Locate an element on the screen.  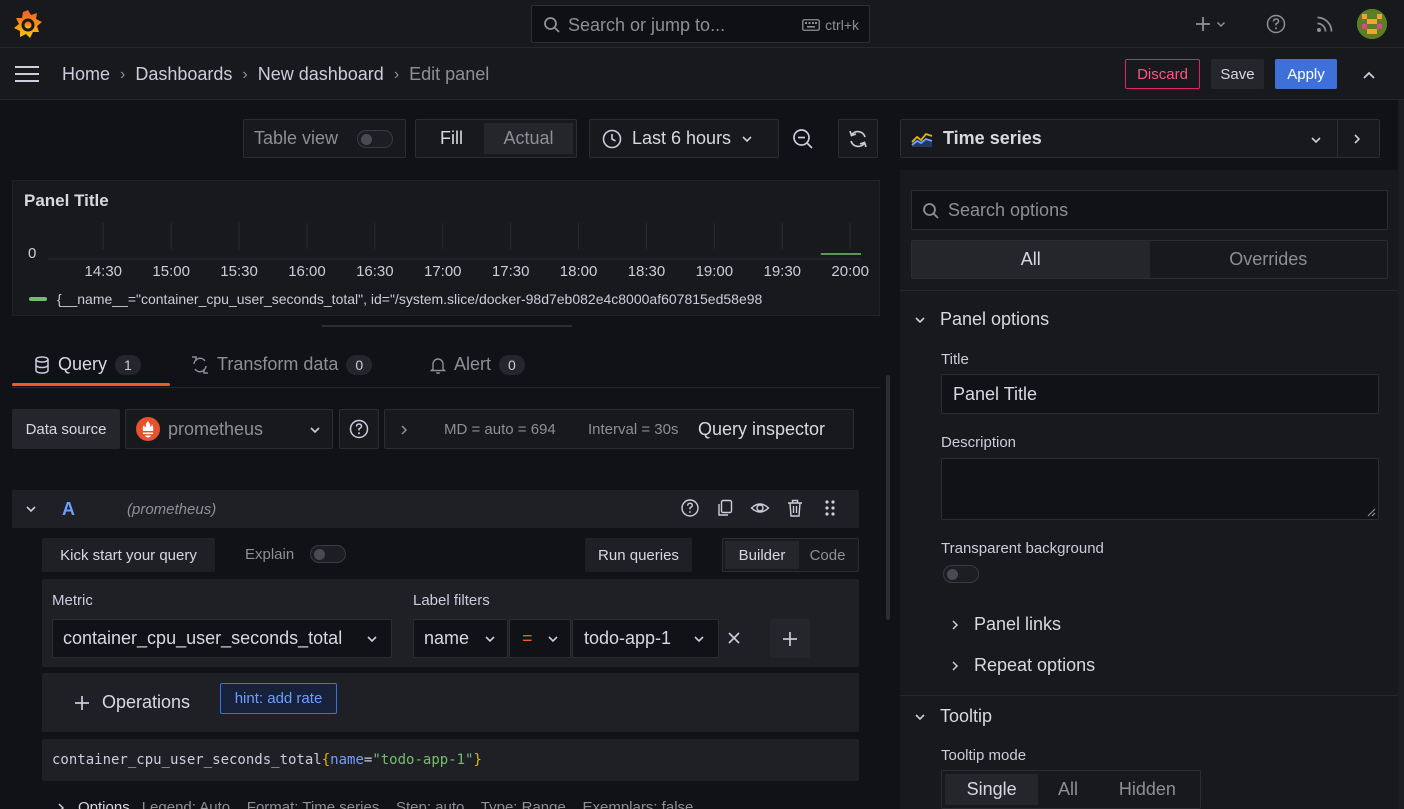
tab-alert-count: 0 is located at coordinates (512, 364).